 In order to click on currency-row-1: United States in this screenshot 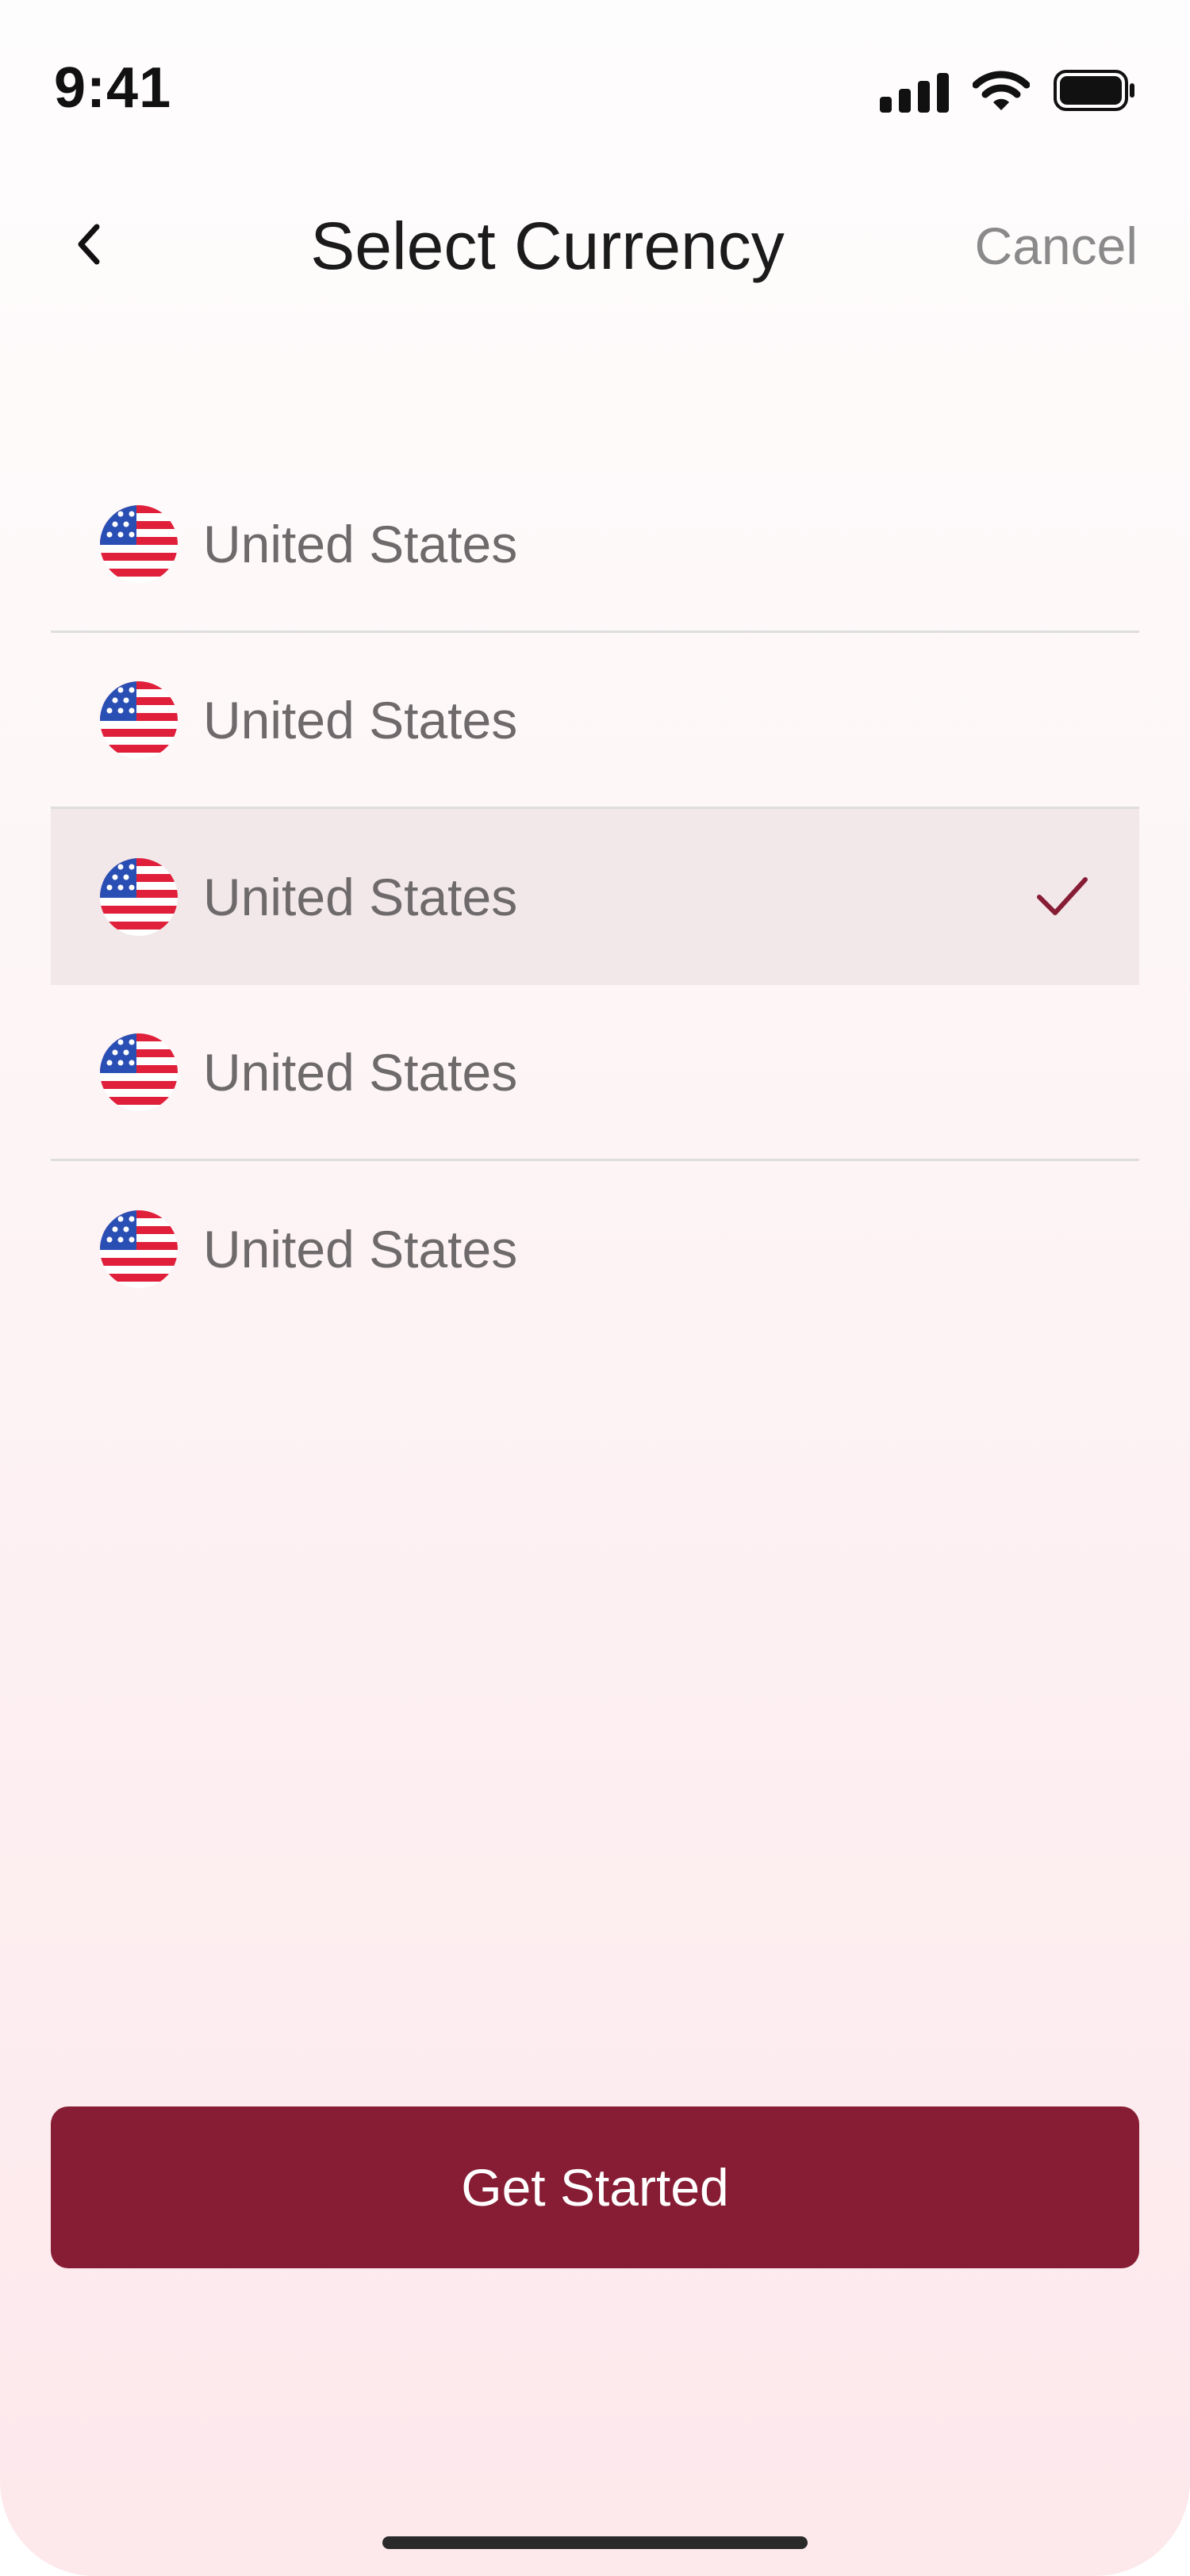, I will do `click(595, 545)`.